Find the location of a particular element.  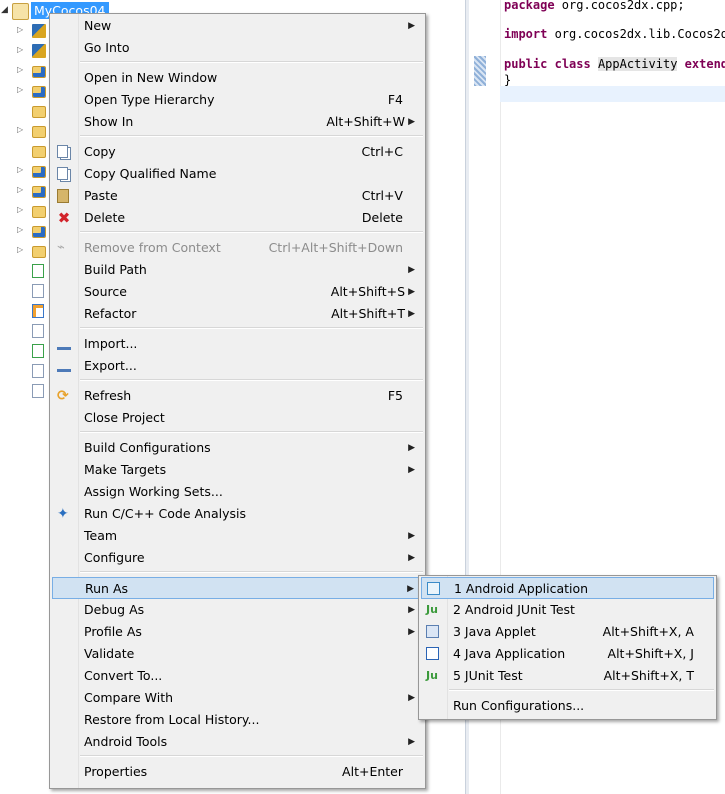

menu-item-source: Source Alt+Shift+S ▶ is located at coordinates (237, 292).